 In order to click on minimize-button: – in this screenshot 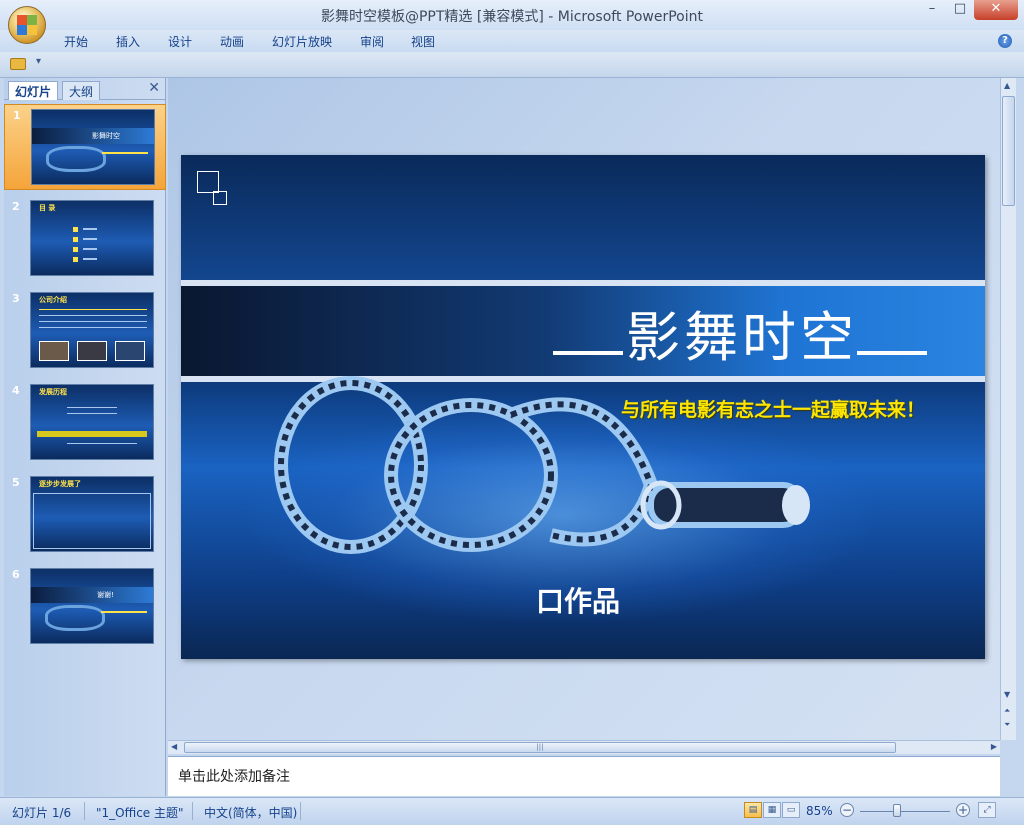, I will do `click(932, 10)`.